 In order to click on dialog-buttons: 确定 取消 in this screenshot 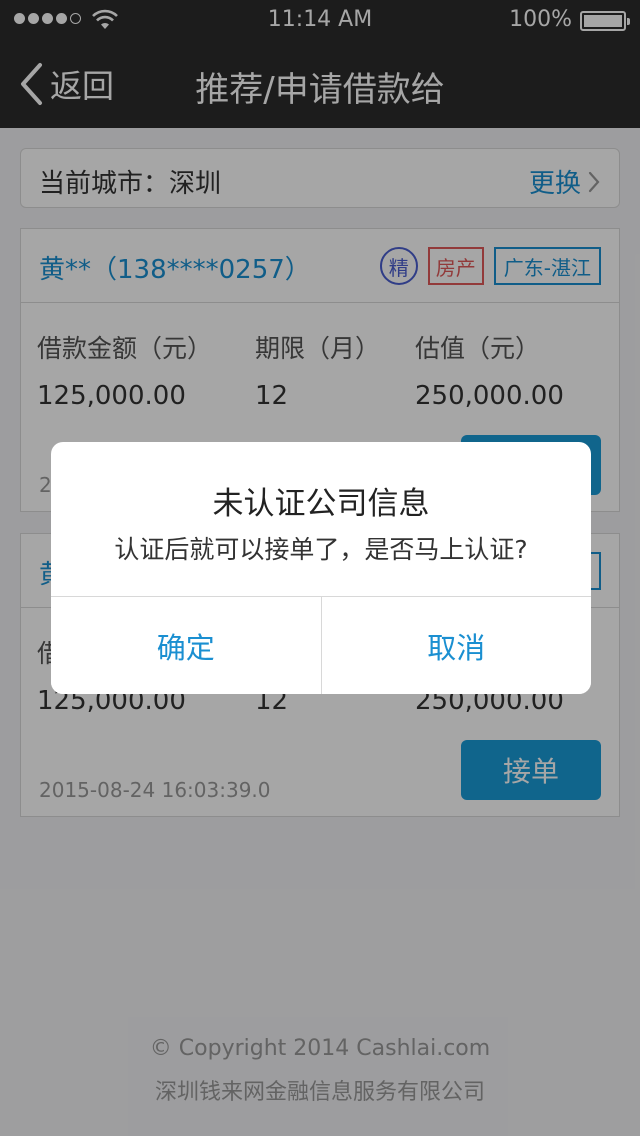, I will do `click(321, 645)`.